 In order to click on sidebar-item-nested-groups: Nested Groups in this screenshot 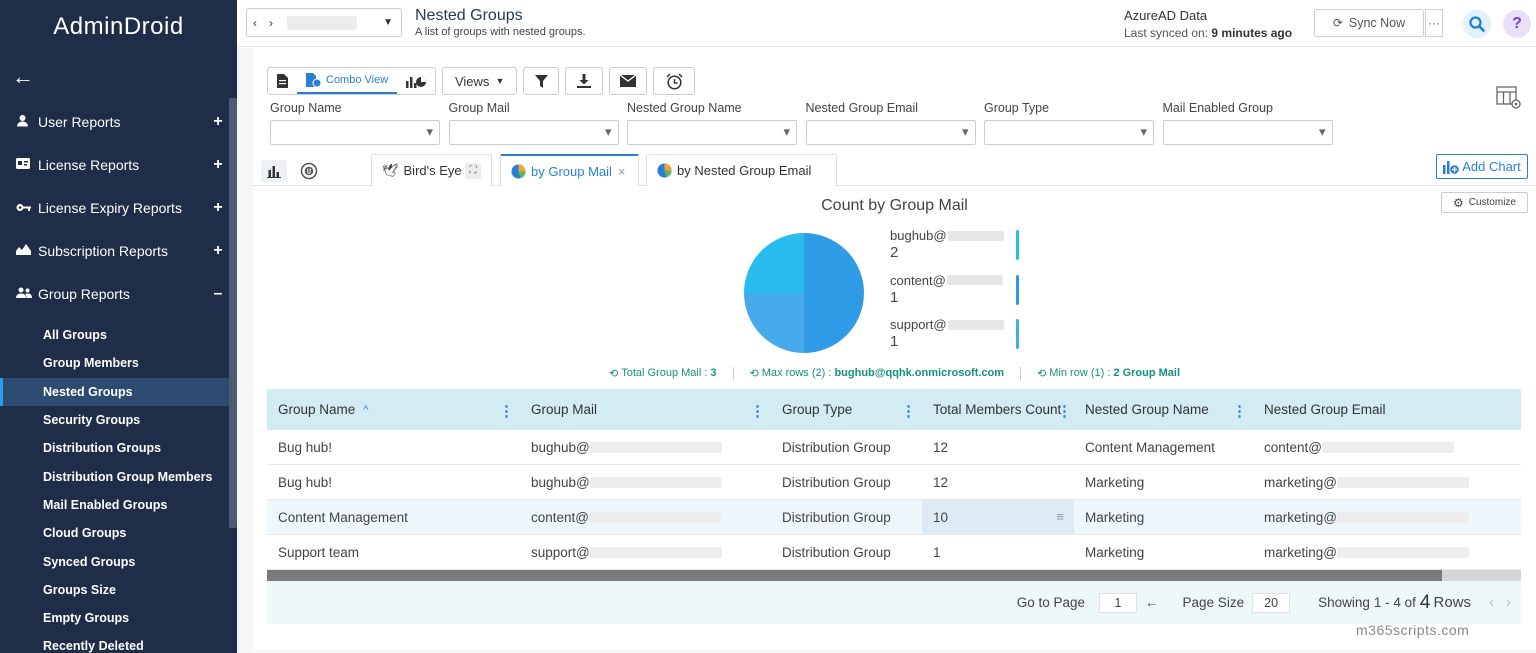, I will do `click(118, 391)`.